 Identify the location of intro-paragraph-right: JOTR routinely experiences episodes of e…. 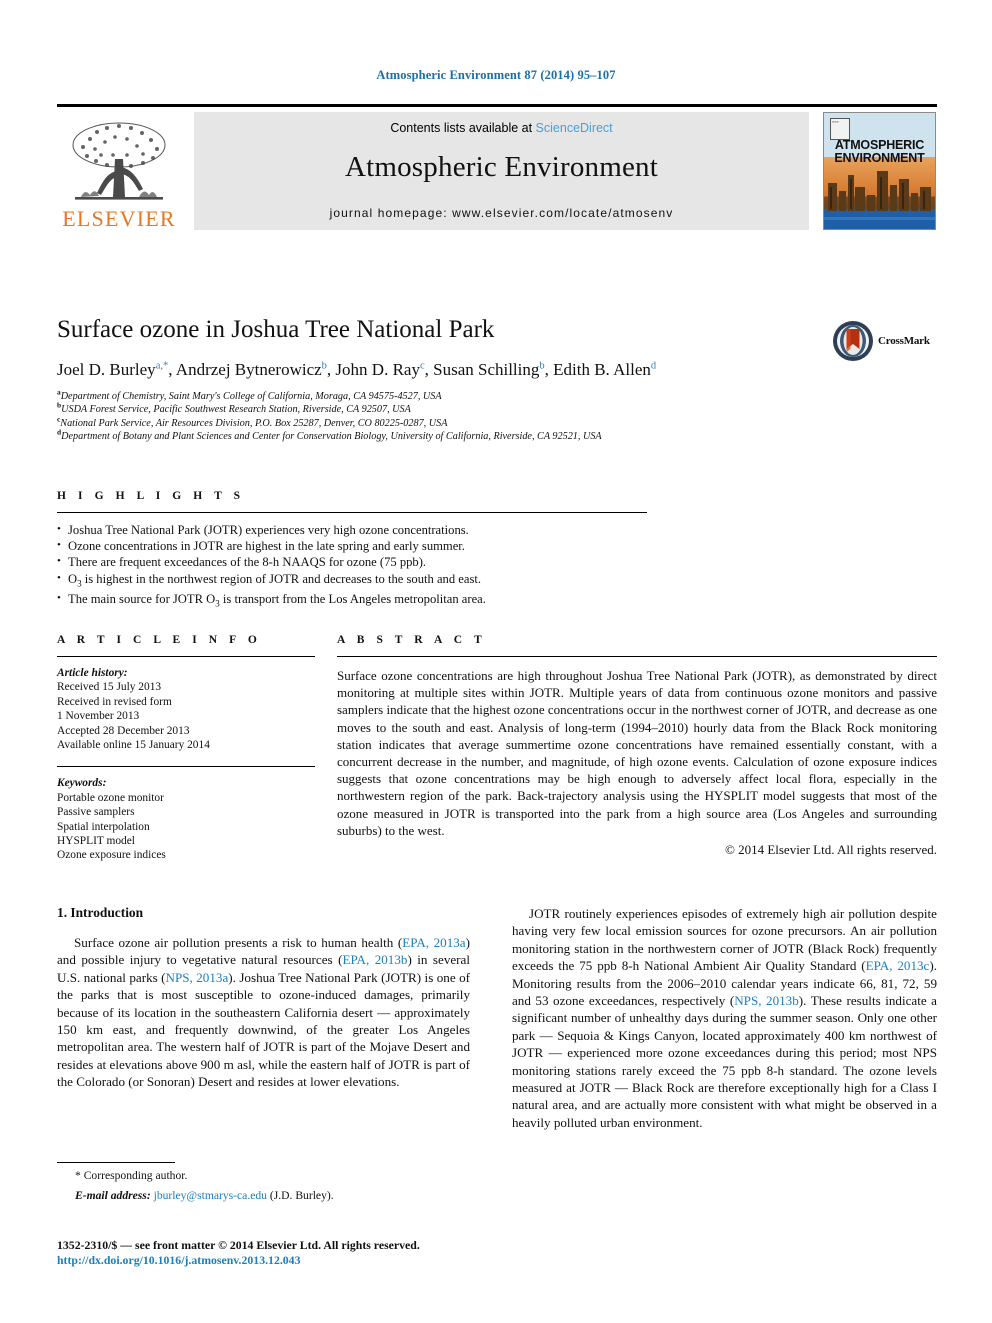
(724, 1018).